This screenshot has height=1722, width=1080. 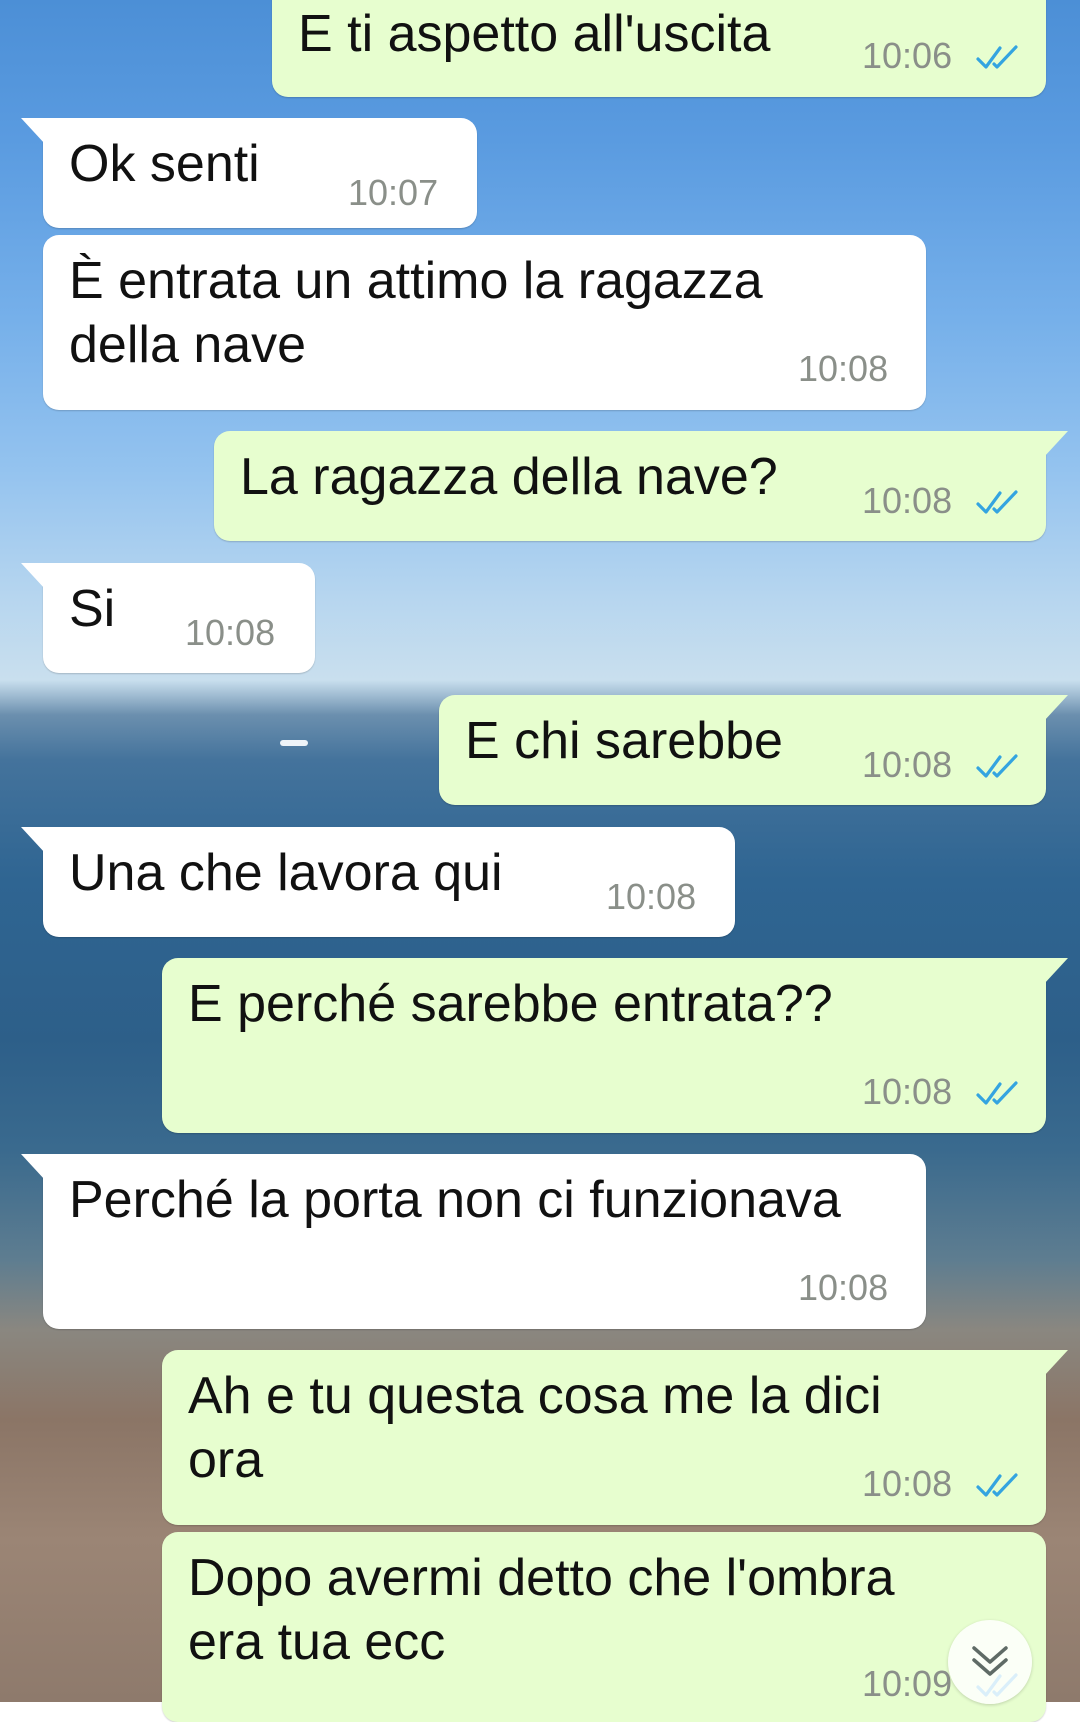 What do you see at coordinates (92, 609) in the screenshot?
I see `message-text: Si` at bounding box center [92, 609].